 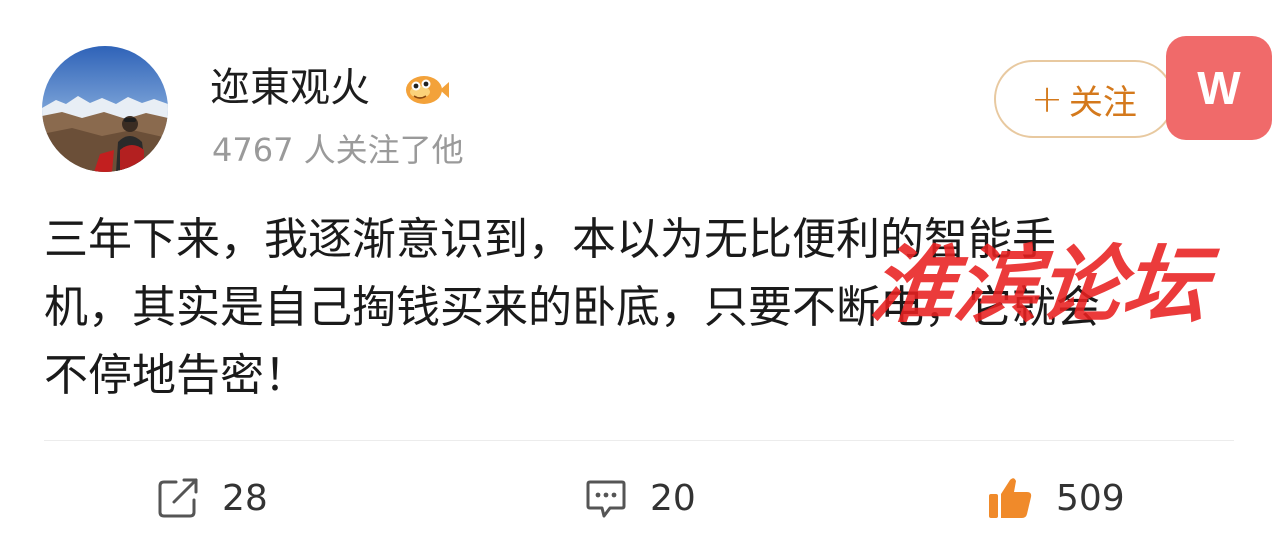 I want to click on repost-button: 28, so click(x=212, y=498).